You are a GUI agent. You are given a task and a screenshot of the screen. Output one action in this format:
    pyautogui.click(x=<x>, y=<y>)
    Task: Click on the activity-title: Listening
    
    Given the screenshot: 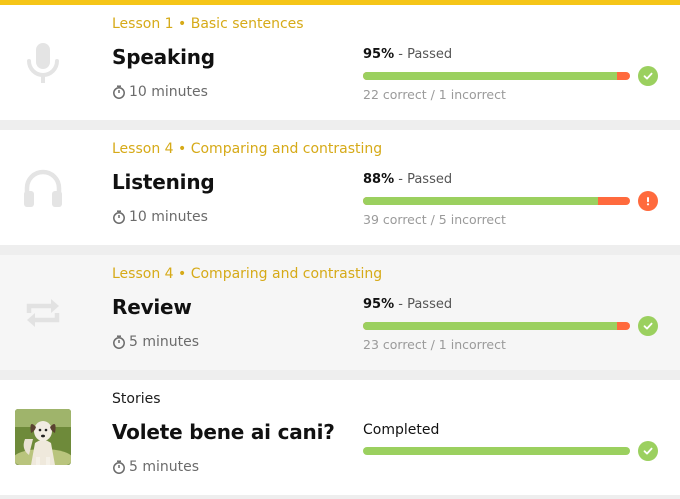 What is the action you would take?
    pyautogui.click(x=163, y=182)
    